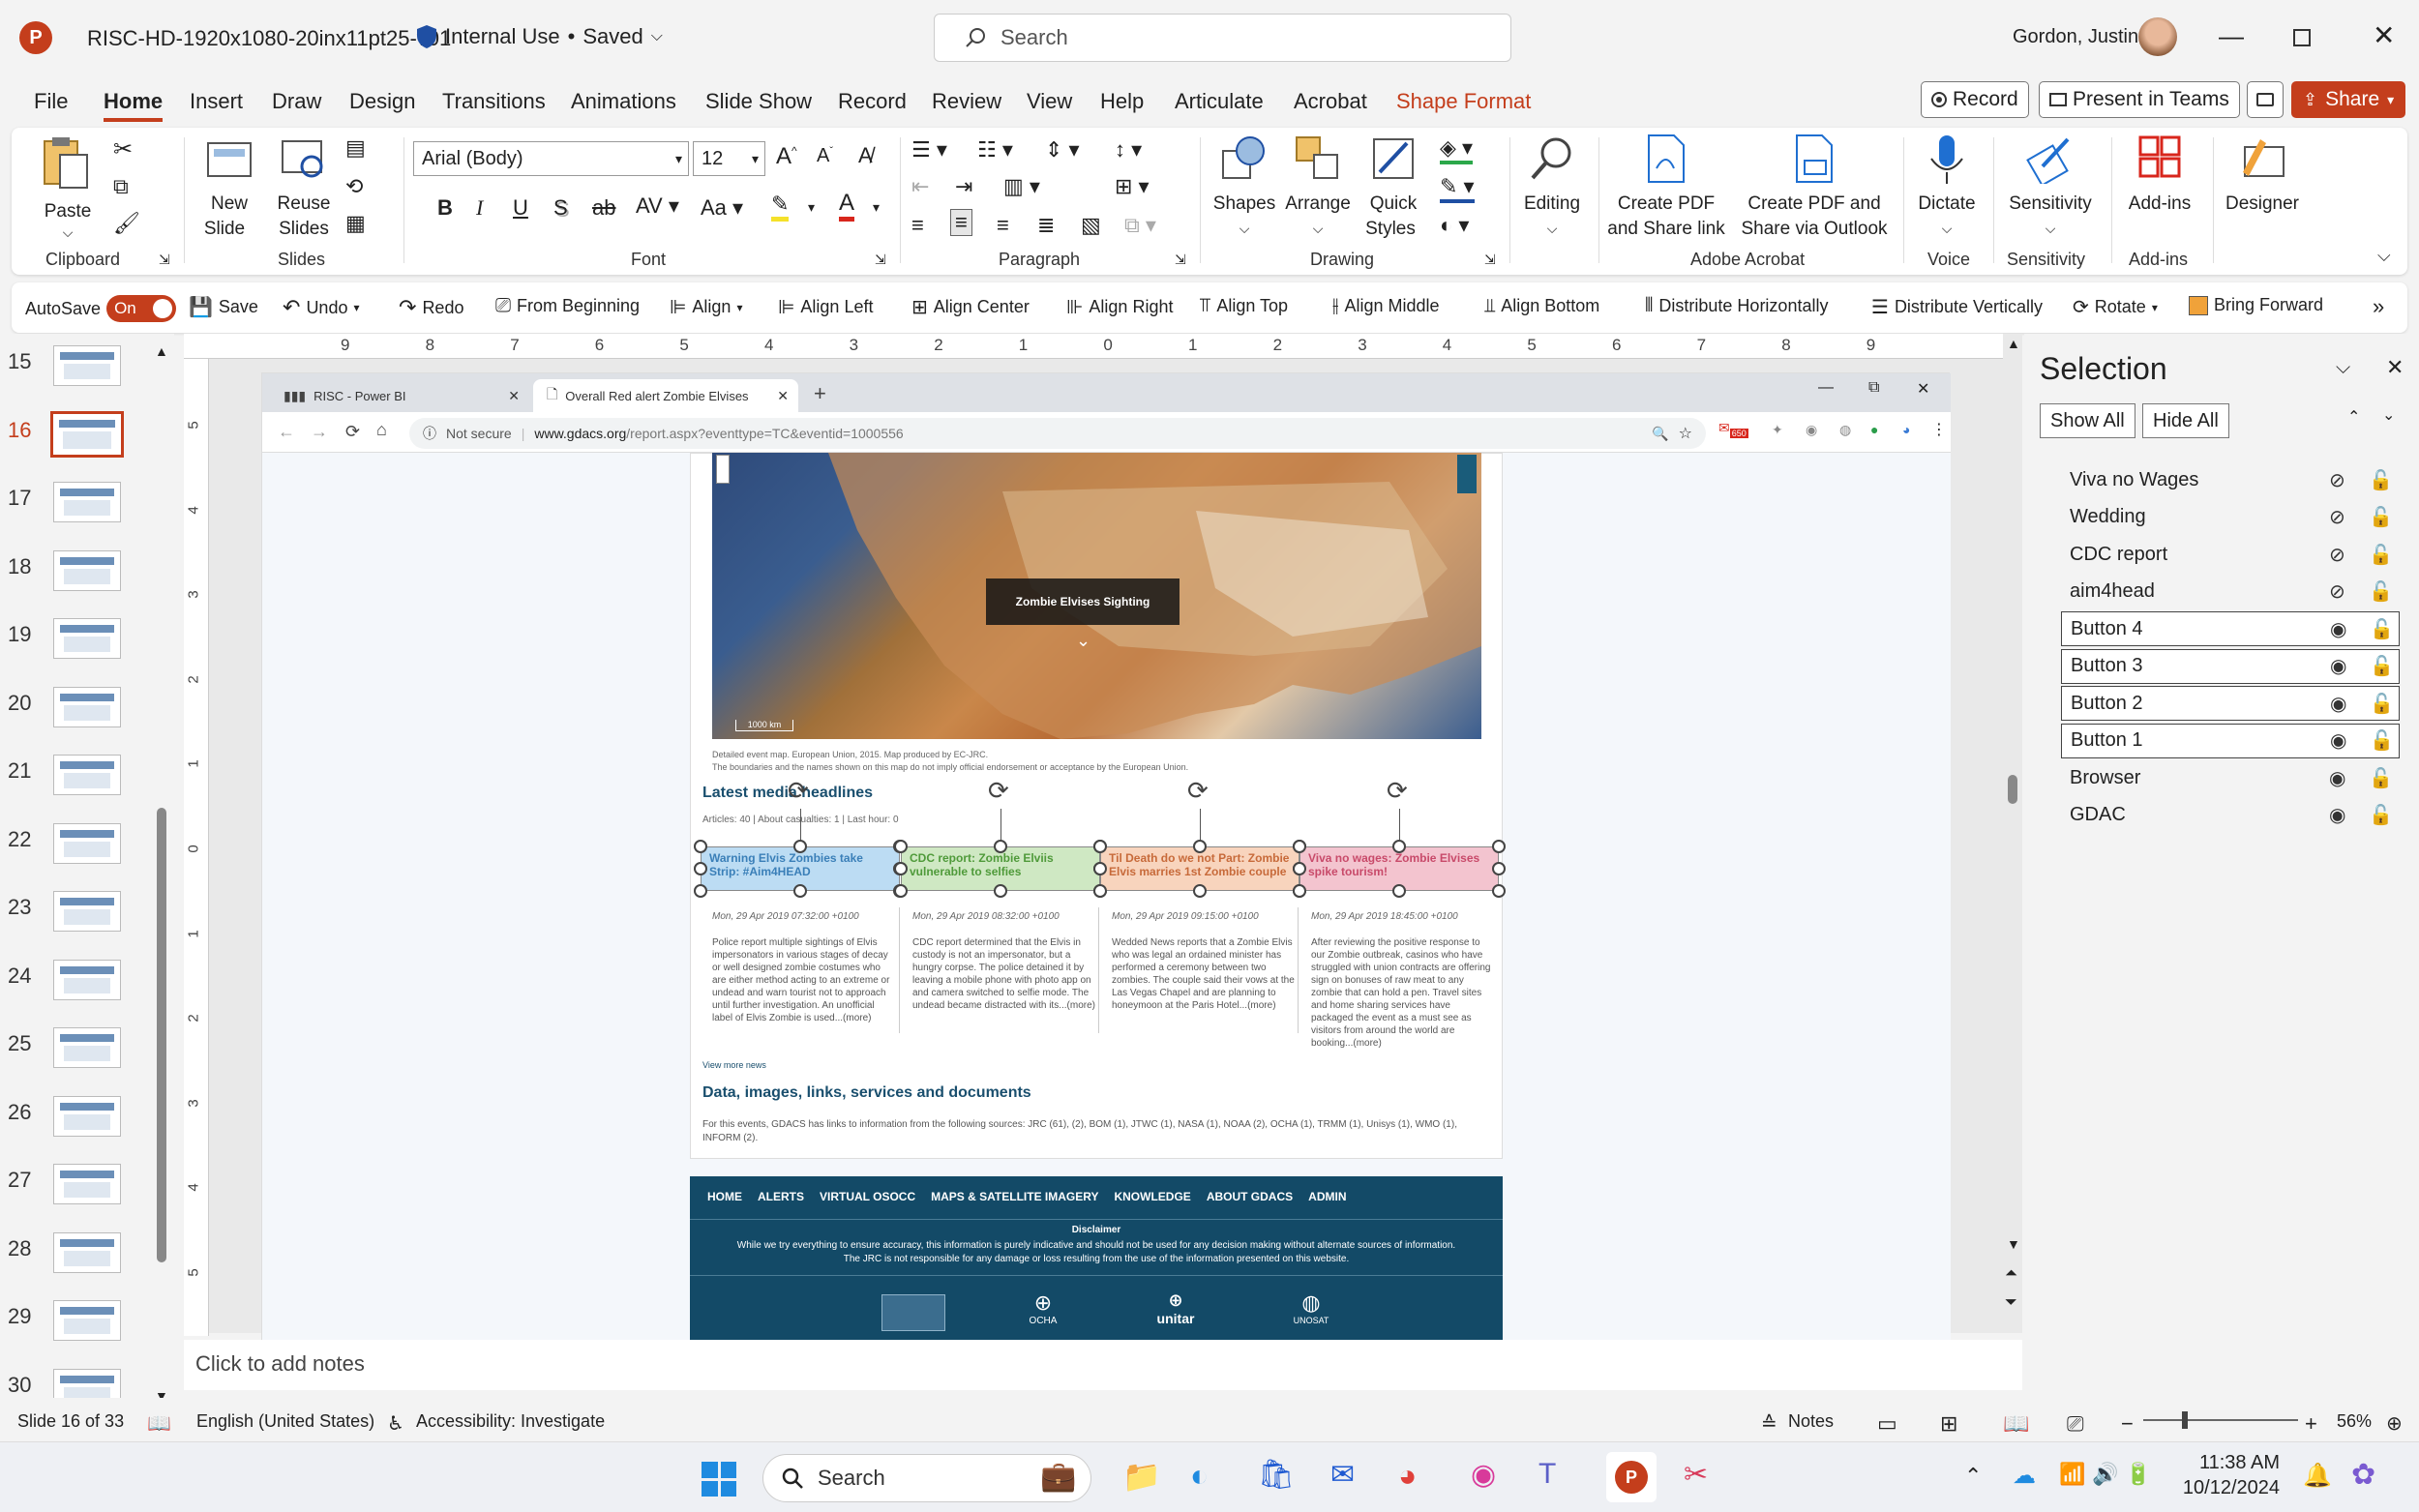 The width and height of the screenshot is (2419, 1512). Describe the element at coordinates (1083, 641) in the screenshot. I see `event-marker-icon: ⌄` at that location.